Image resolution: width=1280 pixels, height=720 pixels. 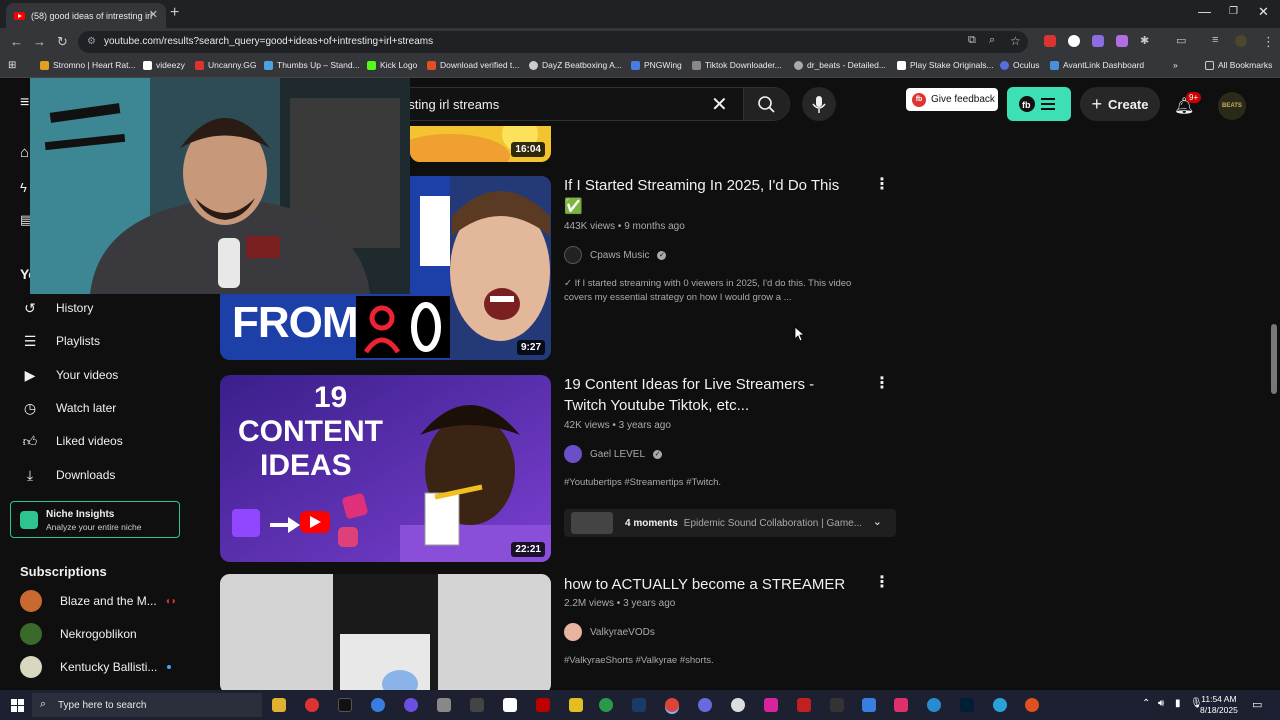 I want to click on channel-link: ValkyraeVODs, so click(x=609, y=632).